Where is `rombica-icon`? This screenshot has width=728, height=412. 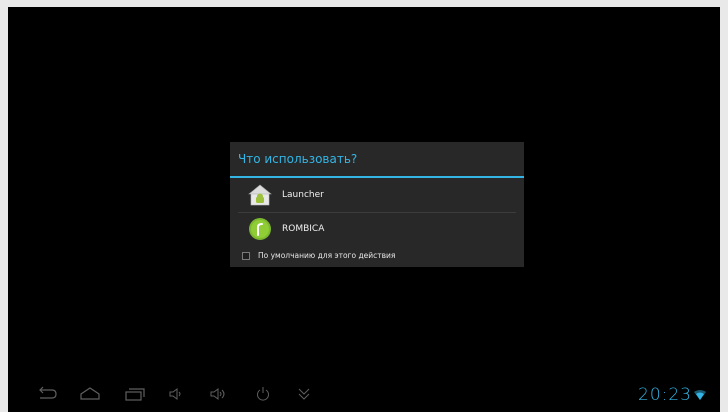
rombica-icon is located at coordinates (260, 229).